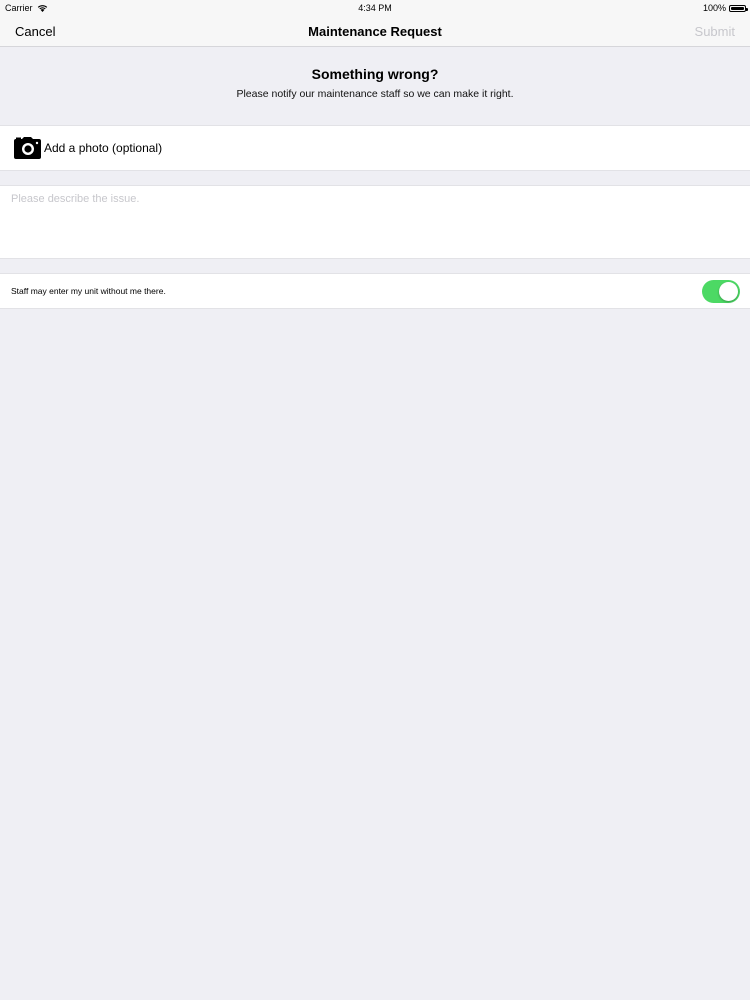 This screenshot has width=750, height=1000. I want to click on battery-percent: 100%, so click(714, 8).